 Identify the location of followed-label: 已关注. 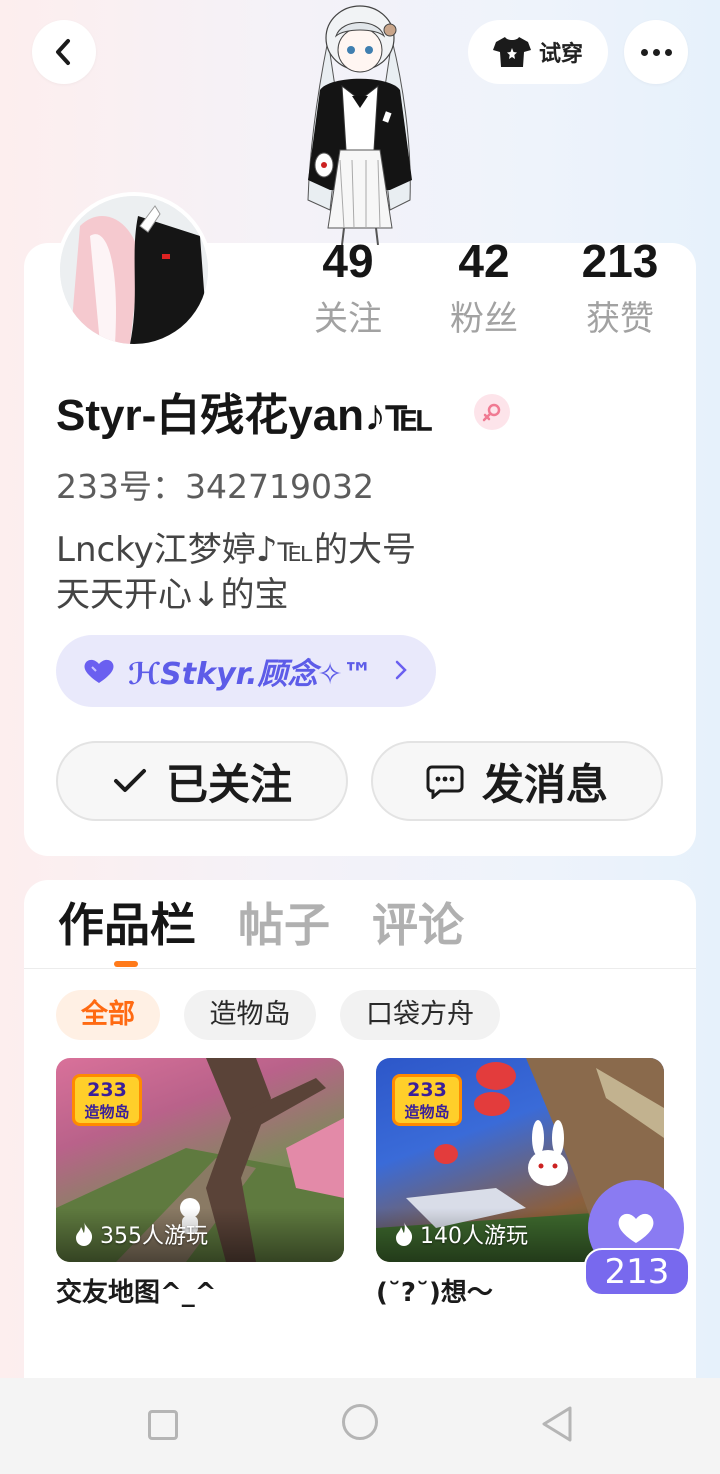
(228, 784).